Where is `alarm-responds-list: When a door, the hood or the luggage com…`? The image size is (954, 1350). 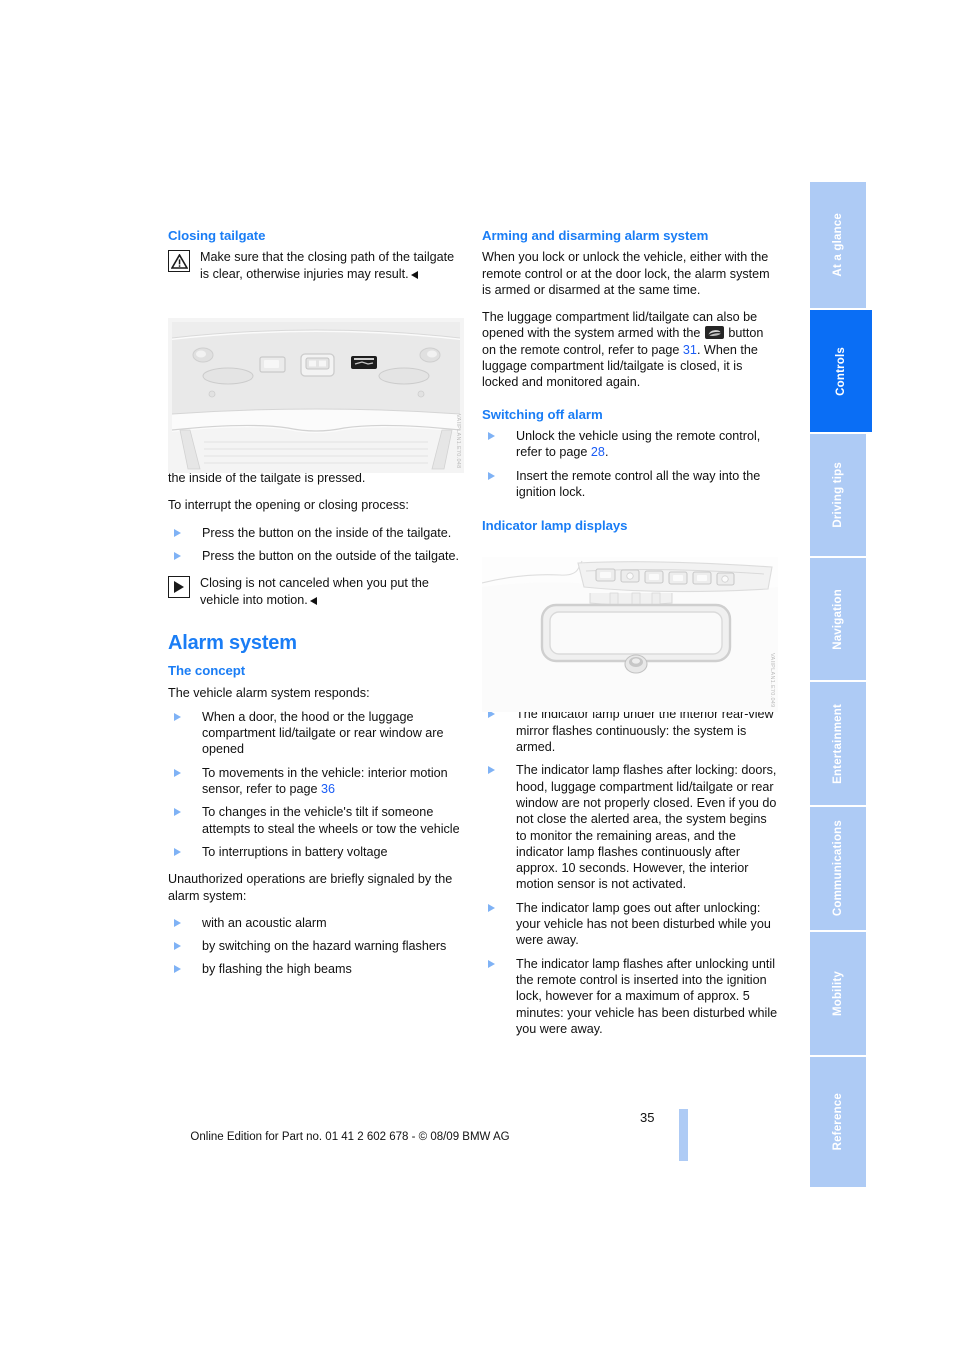
alarm-responds-list: When a door, the hood or the luggage com… is located at coordinates (316, 784).